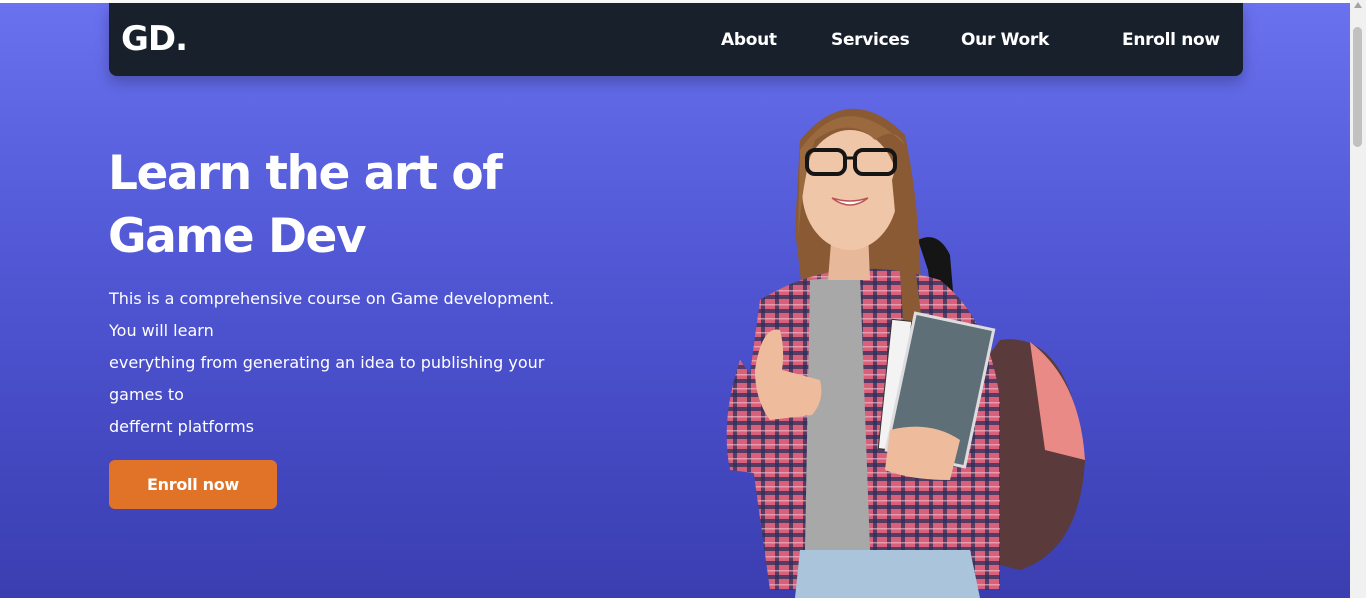  Describe the element at coordinates (368, 205) in the screenshot. I see `hero-headline: Learn the art of Game Dev` at that location.